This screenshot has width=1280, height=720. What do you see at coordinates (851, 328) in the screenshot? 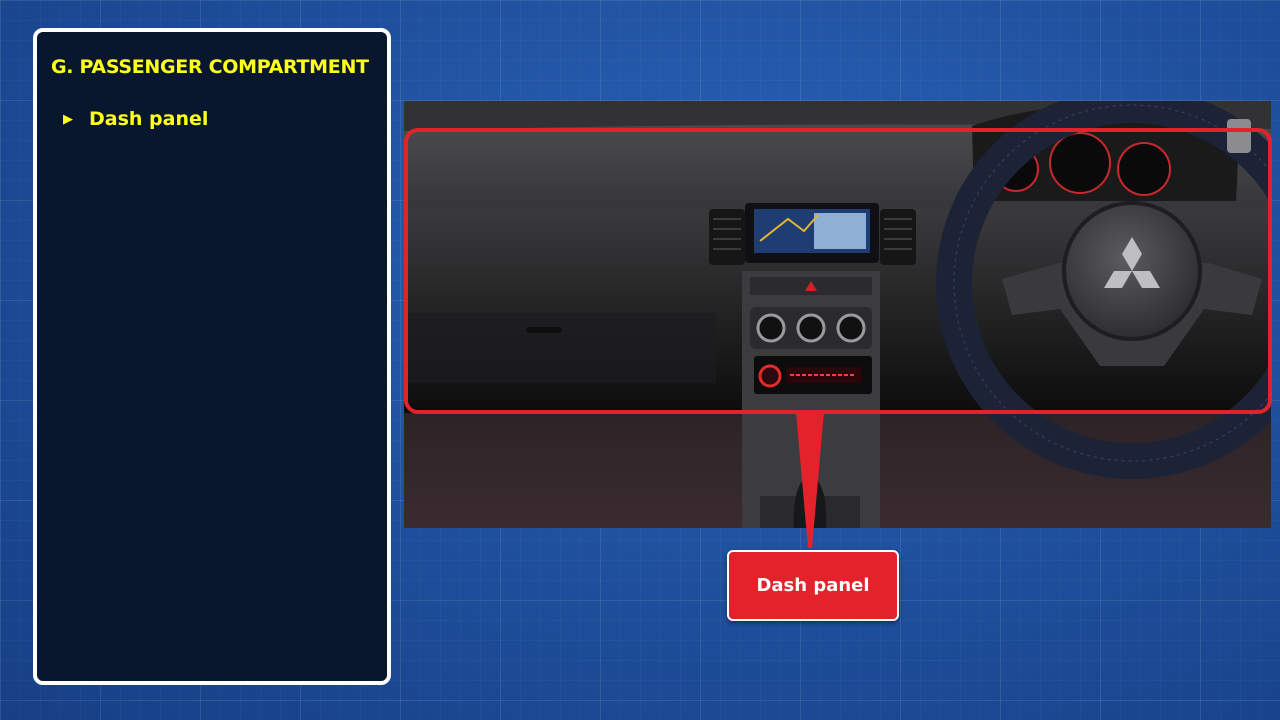
I see `climate-knob-right` at bounding box center [851, 328].